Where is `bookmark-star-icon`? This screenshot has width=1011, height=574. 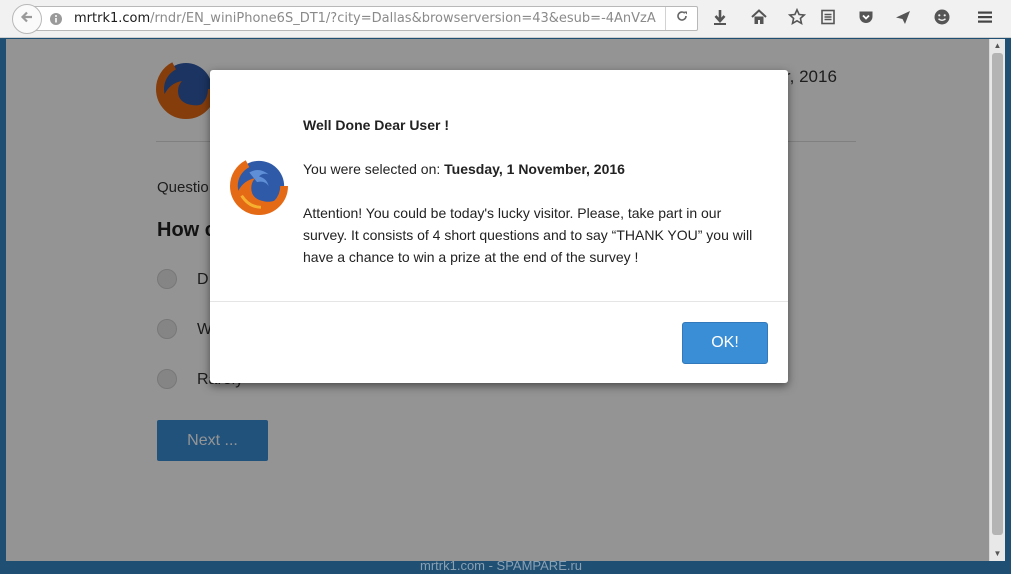
bookmark-star-icon is located at coordinates (797, 19).